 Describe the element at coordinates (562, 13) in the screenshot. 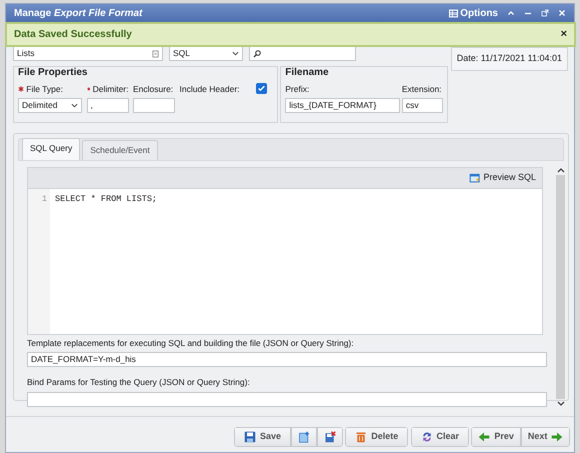

I see `close-icon` at that location.